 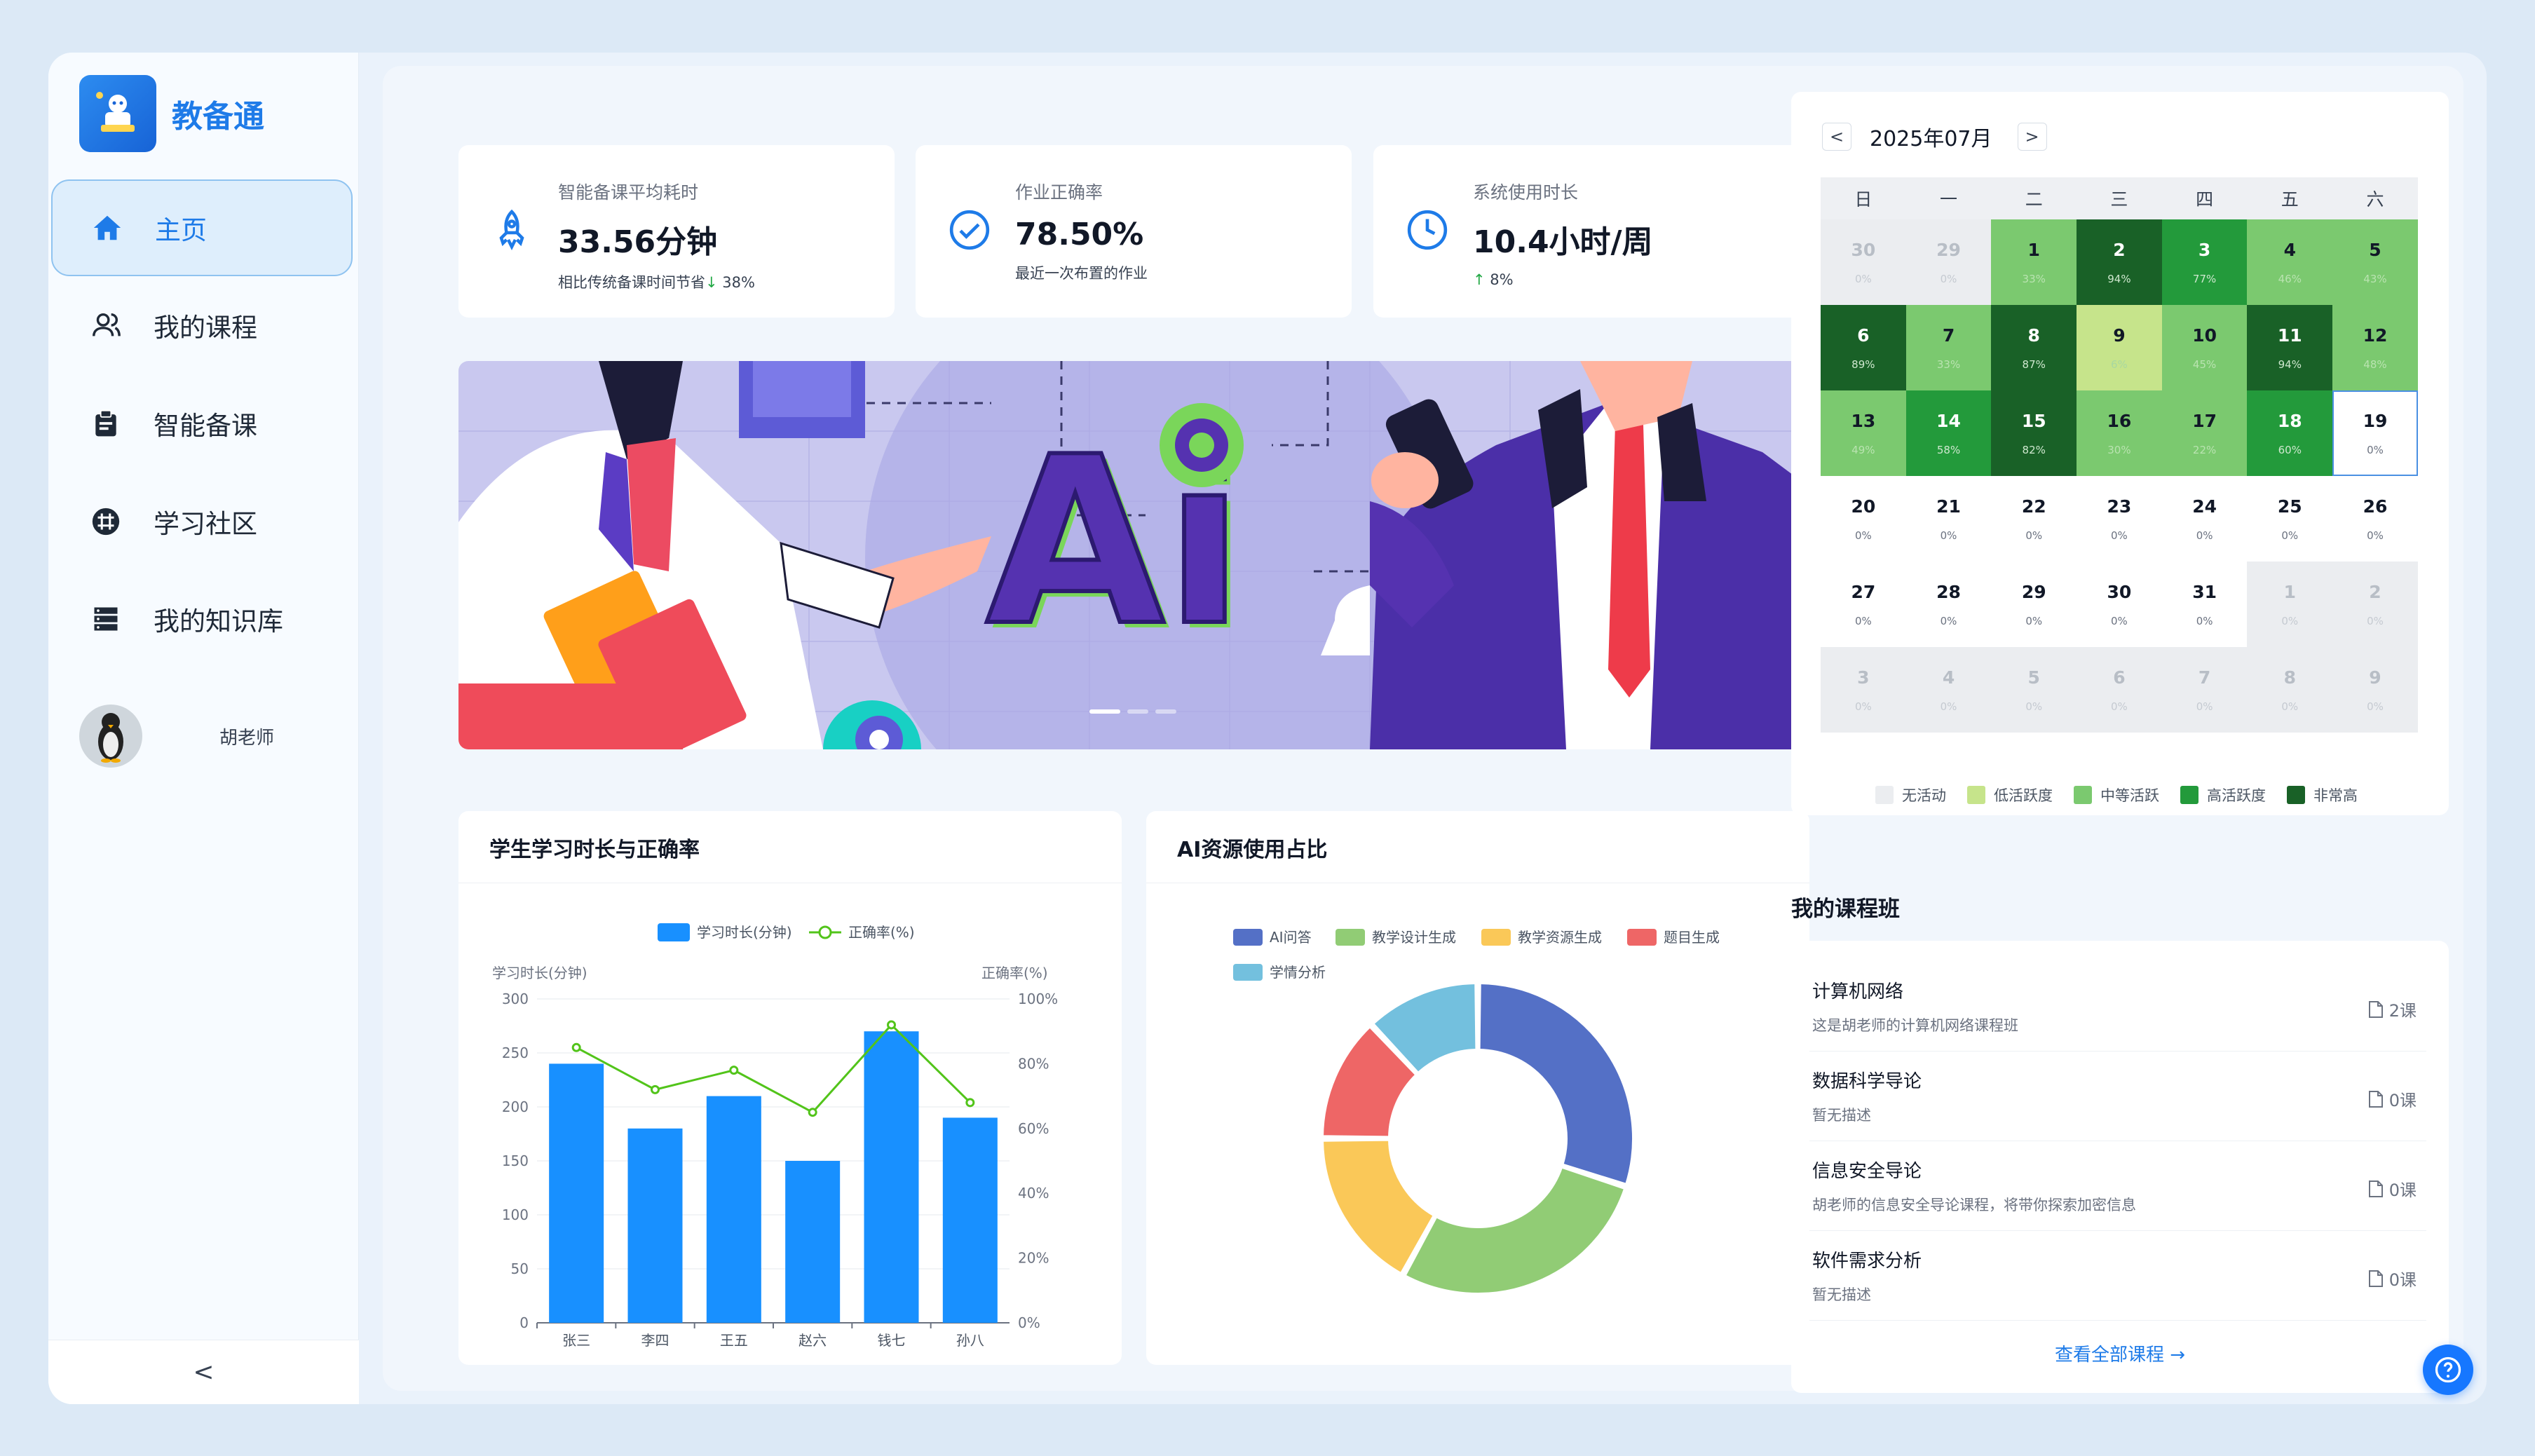 What do you see at coordinates (2034, 690) in the screenshot?
I see `calendar-day: 5 0%` at bounding box center [2034, 690].